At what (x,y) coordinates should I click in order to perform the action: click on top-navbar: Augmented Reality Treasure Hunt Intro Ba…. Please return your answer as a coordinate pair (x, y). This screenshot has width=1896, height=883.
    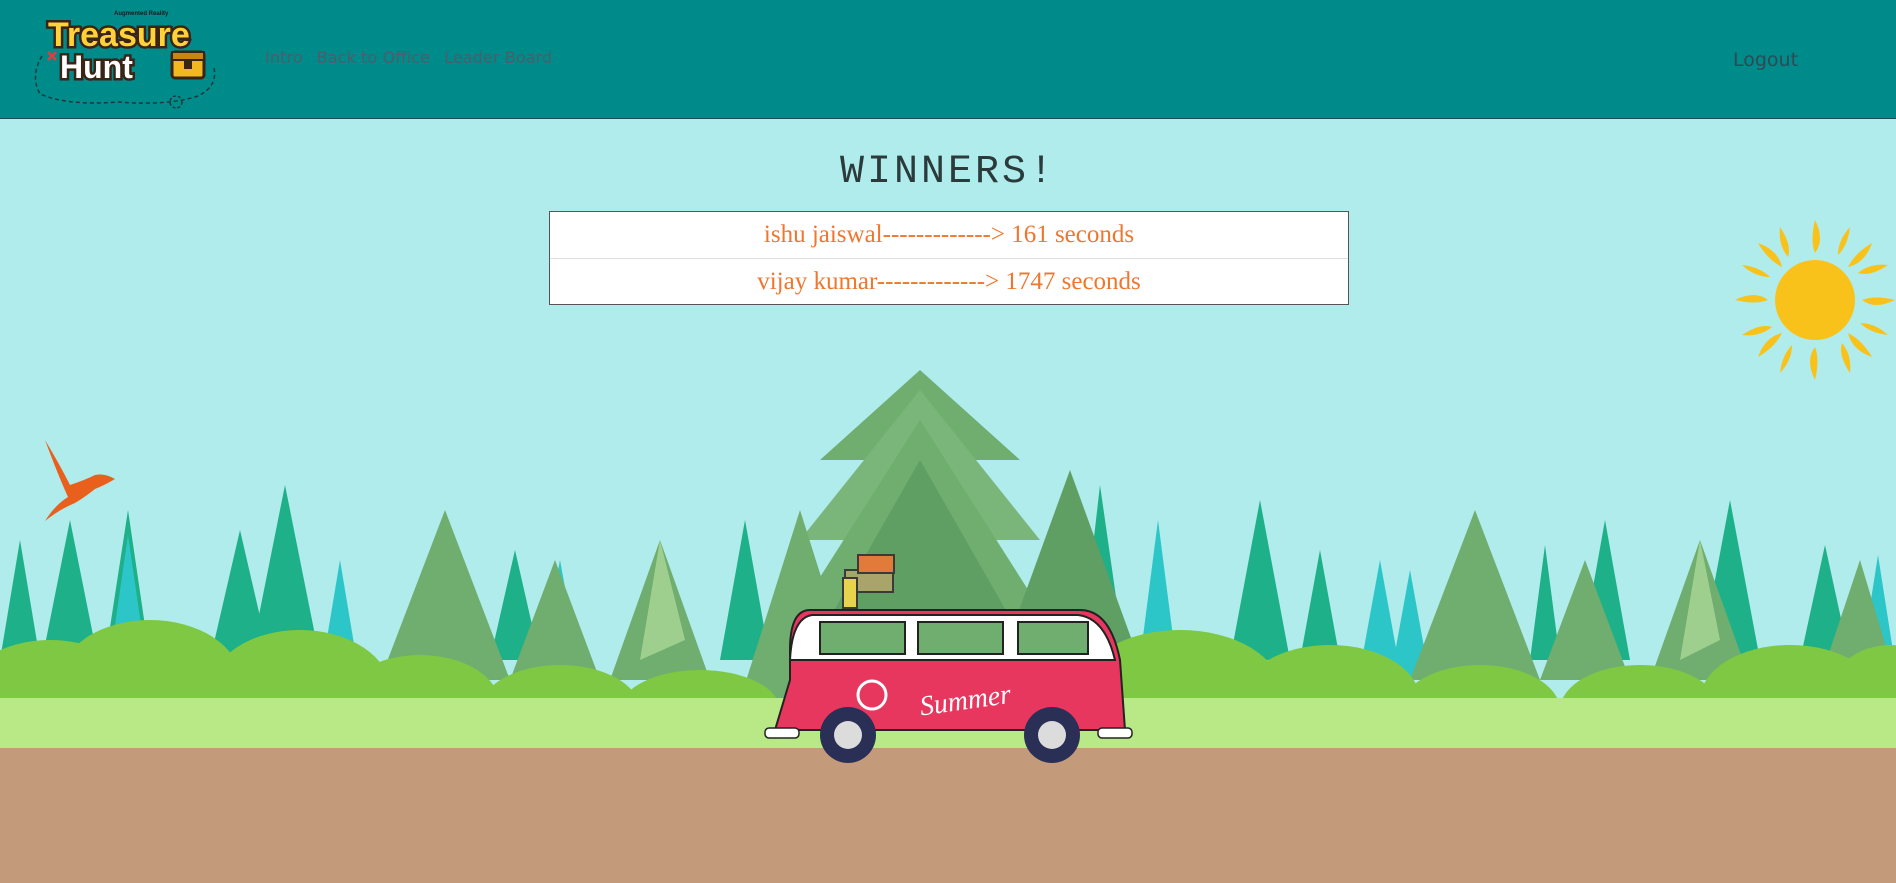
    Looking at the image, I should click on (948, 59).